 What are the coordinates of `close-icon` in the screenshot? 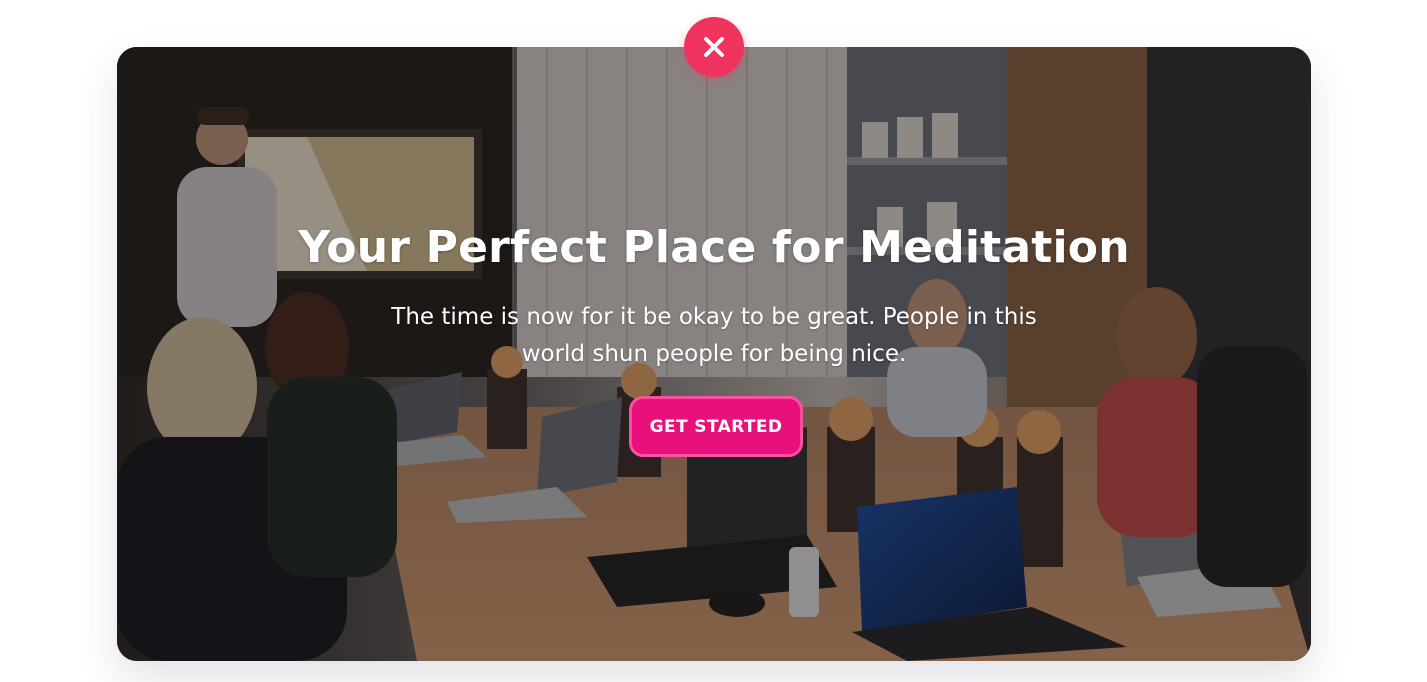 It's located at (714, 47).